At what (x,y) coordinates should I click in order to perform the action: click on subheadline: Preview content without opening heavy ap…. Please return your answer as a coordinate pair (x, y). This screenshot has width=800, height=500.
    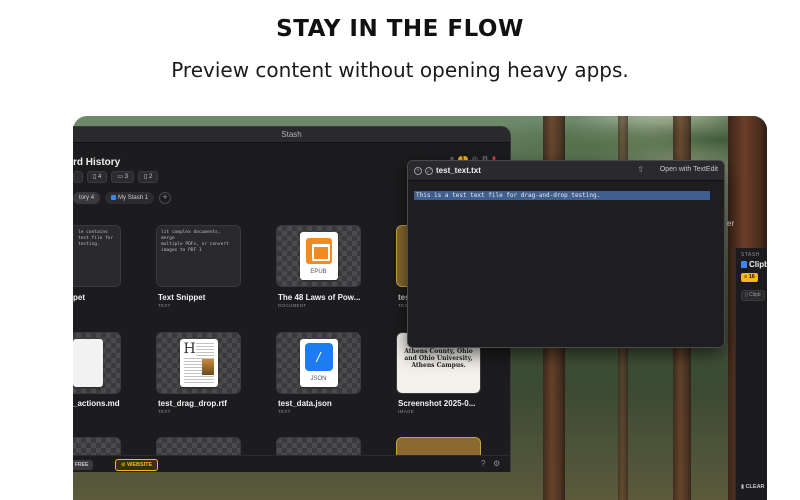
    Looking at the image, I should click on (400, 70).